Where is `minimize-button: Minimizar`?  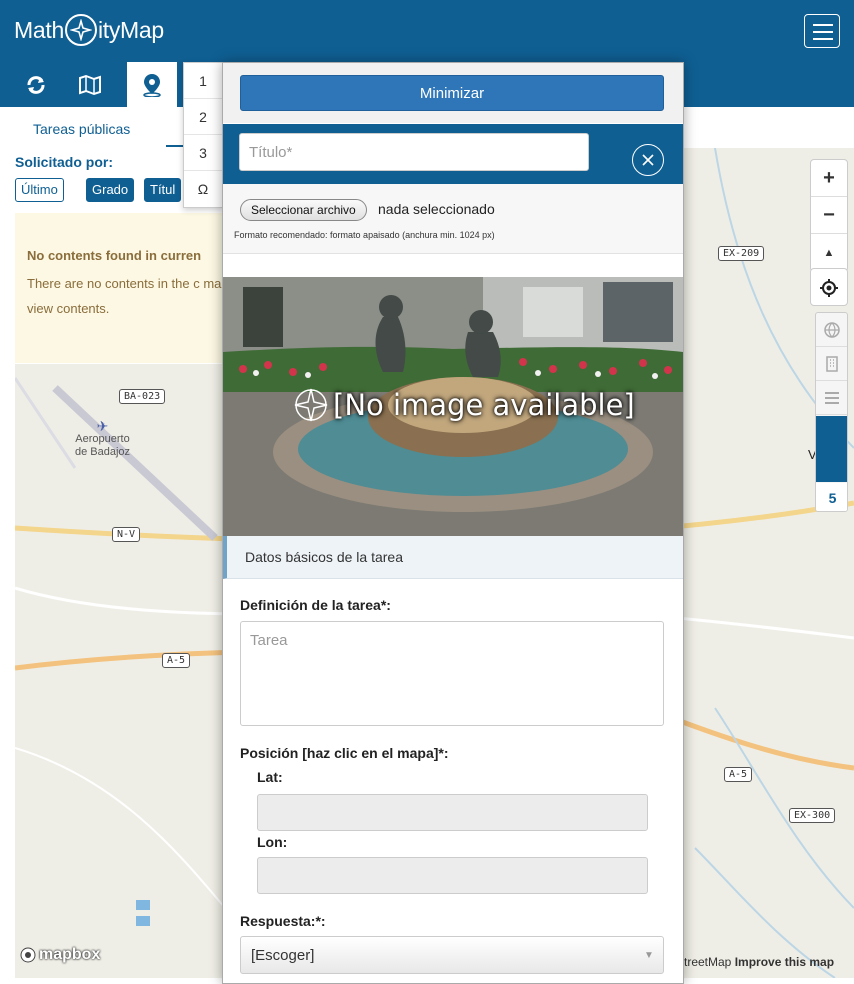 minimize-button: Minimizar is located at coordinates (452, 93).